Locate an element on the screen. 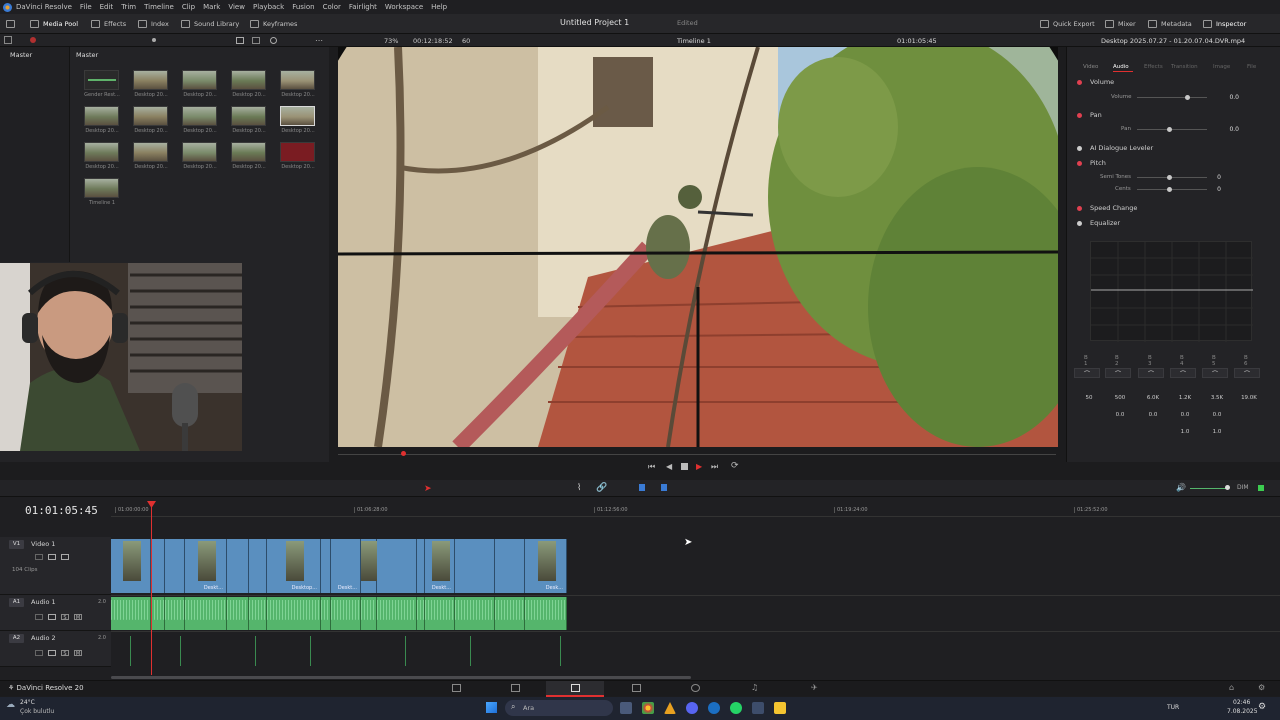  menu-help: Help is located at coordinates (439, 7).